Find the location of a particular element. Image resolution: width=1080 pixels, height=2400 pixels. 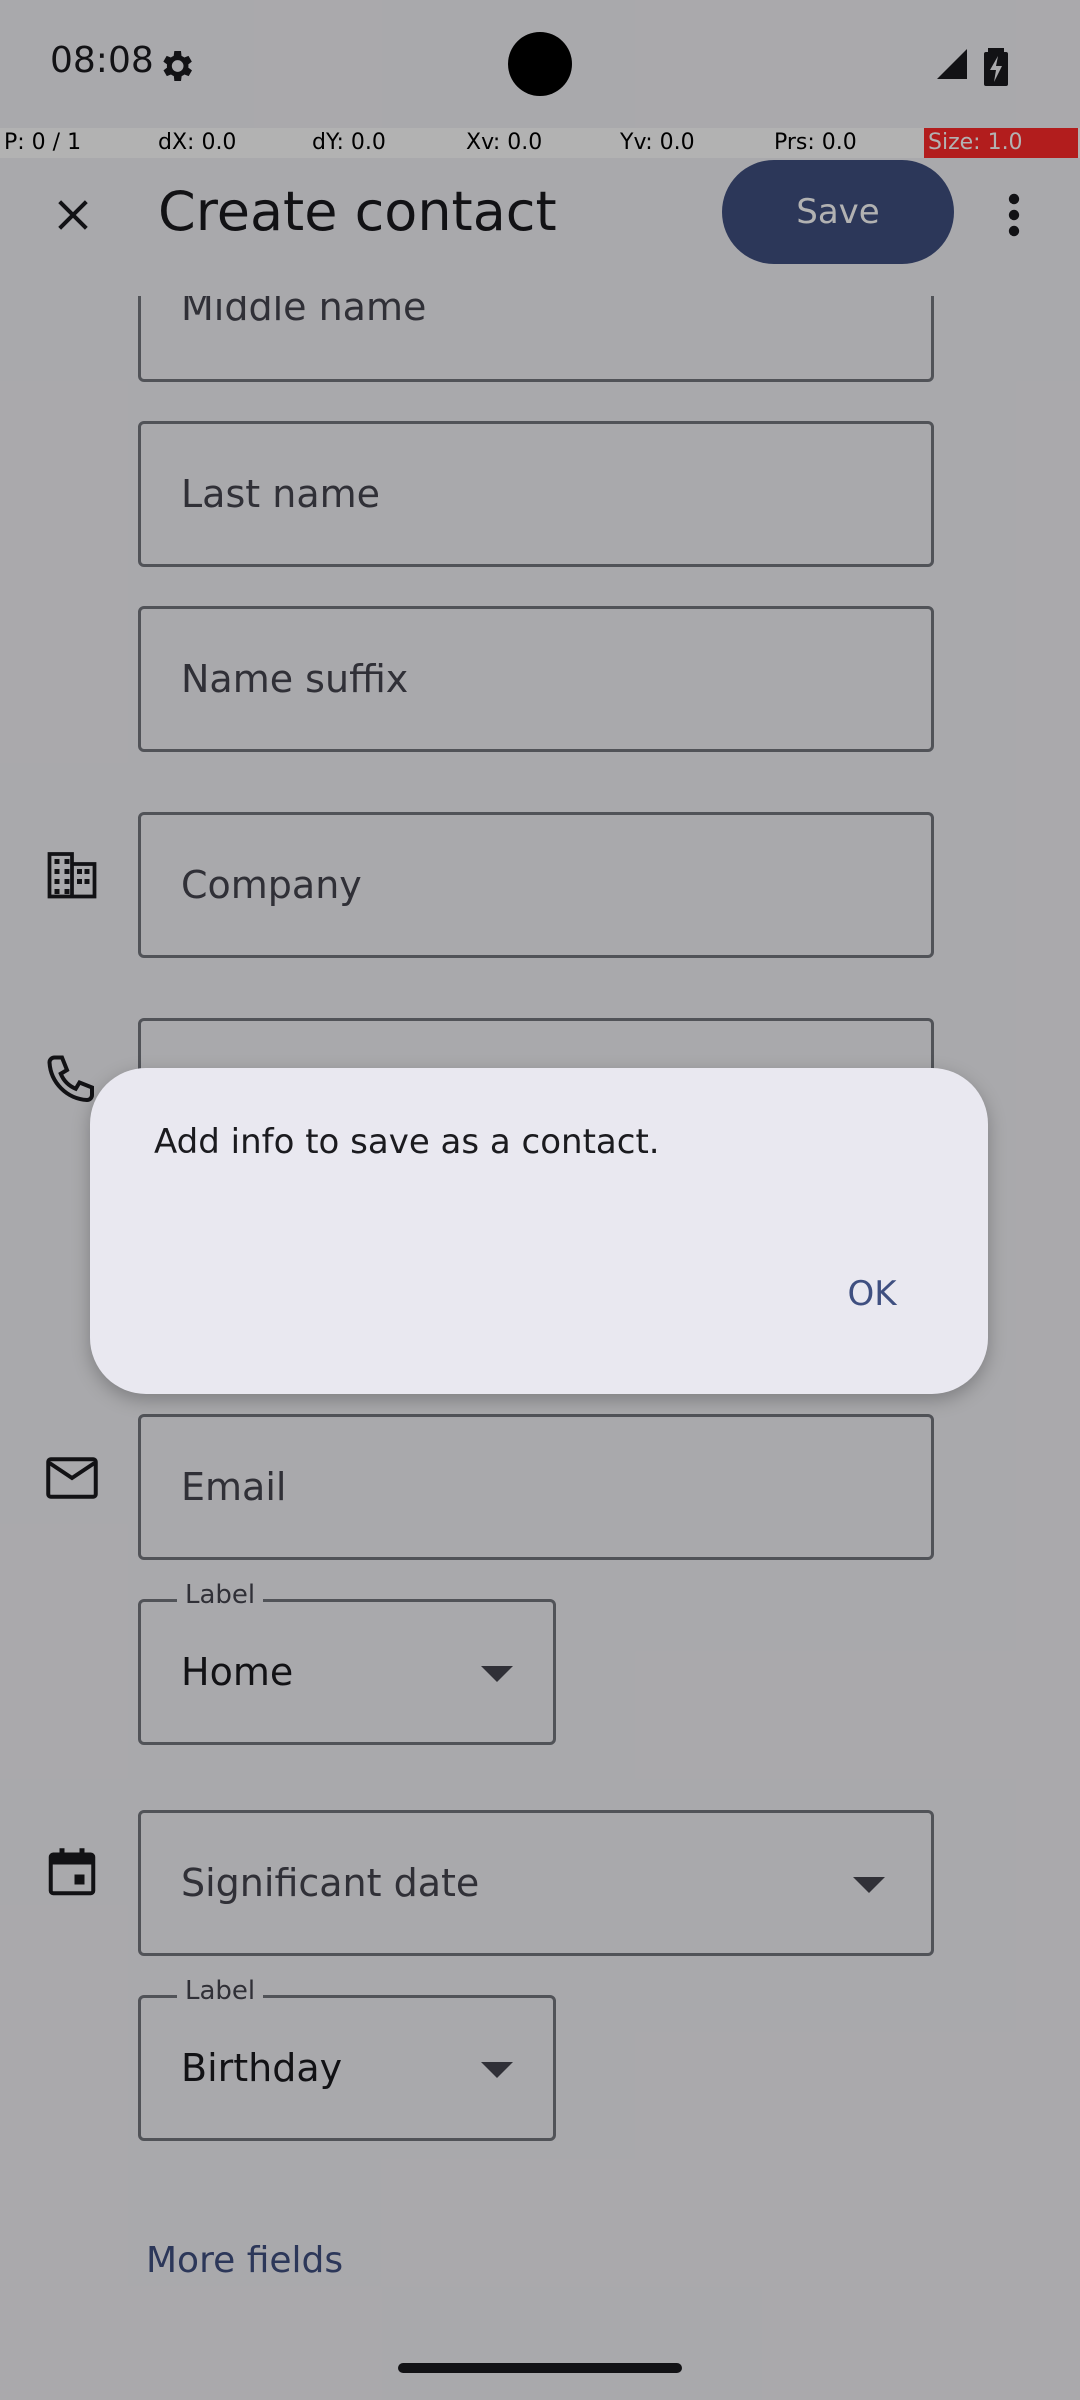

ok-button: OK is located at coordinates (872, 1294).